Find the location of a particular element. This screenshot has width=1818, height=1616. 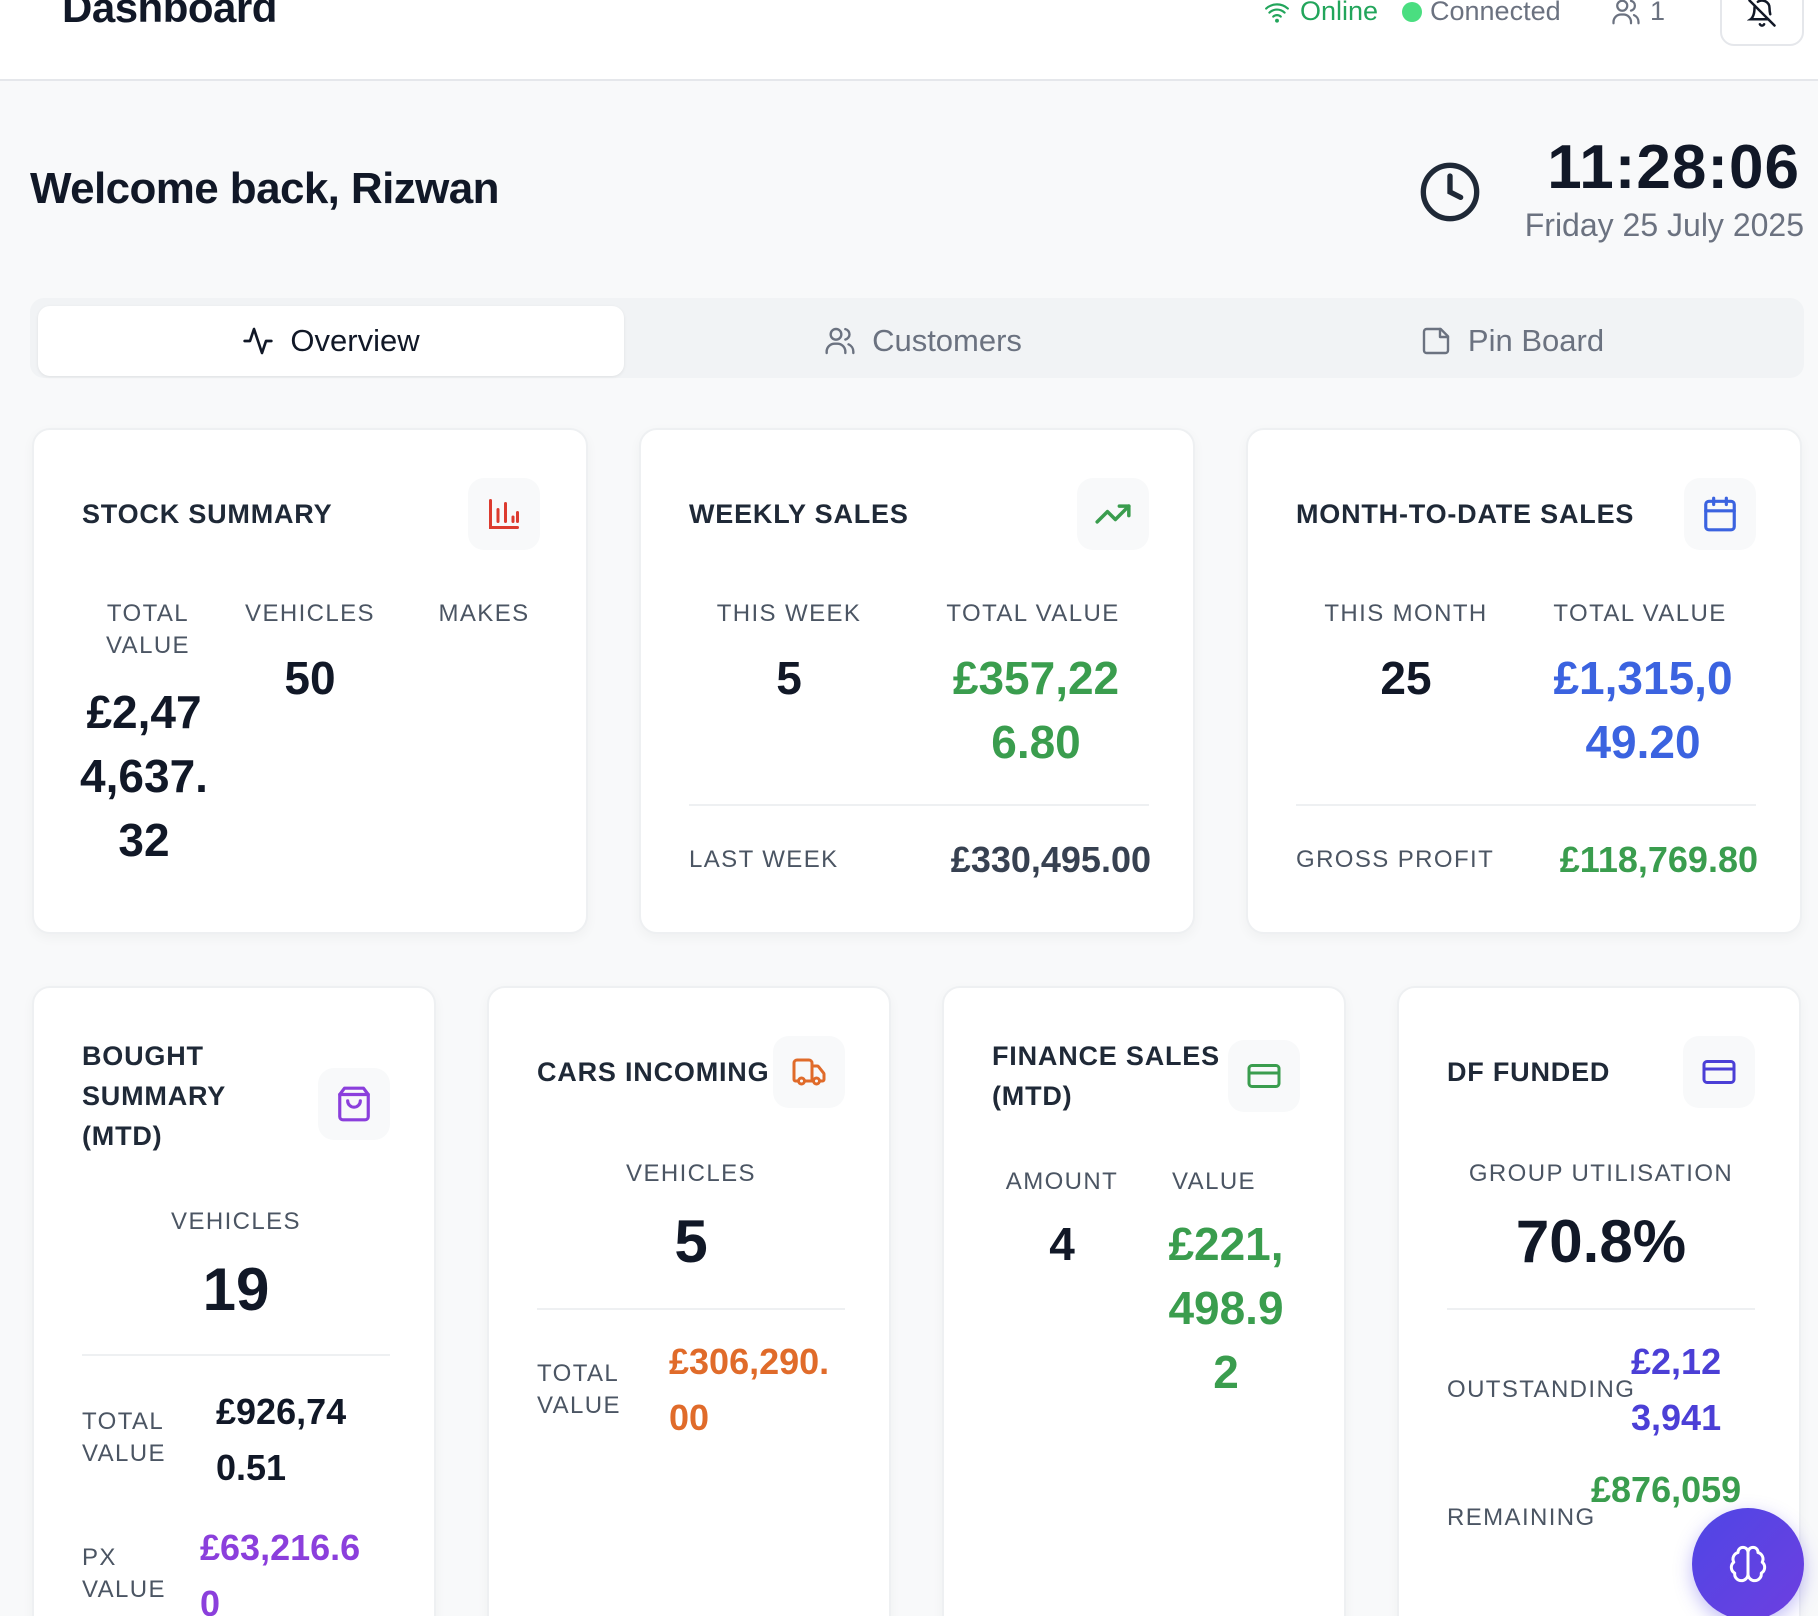

card-title: WEEKLY SALES is located at coordinates (799, 514).